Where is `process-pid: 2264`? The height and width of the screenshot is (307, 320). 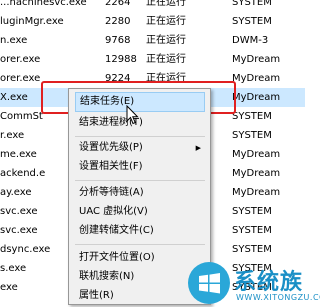 process-pid: 2264 is located at coordinates (118, 4).